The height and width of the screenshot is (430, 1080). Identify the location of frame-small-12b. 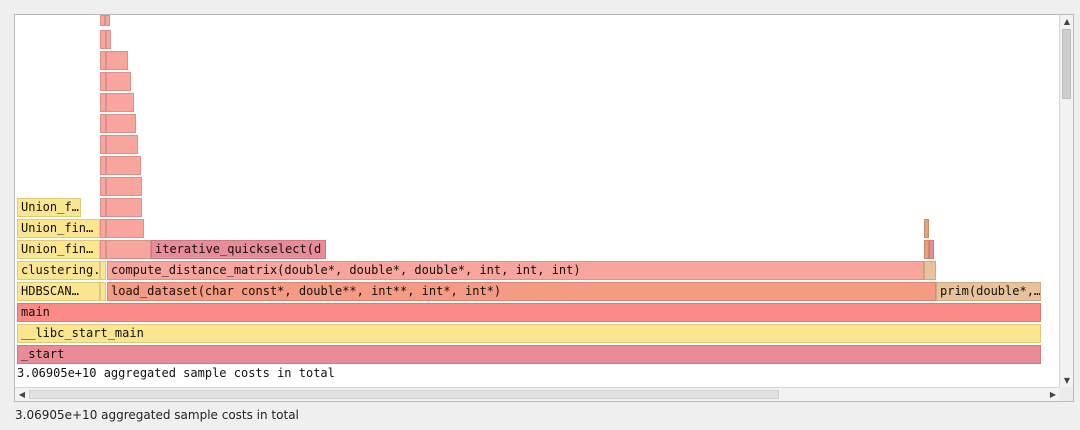
(120, 102).